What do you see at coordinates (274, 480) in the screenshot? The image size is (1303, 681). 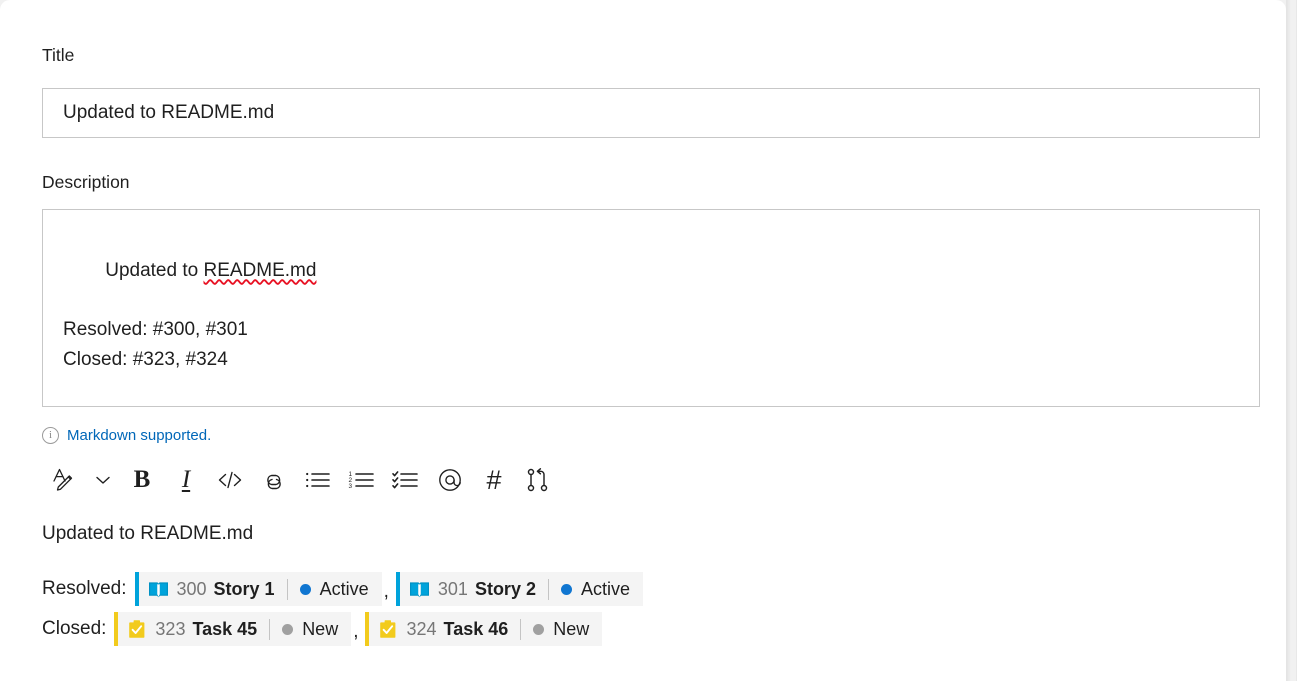 I see `link-icon` at bounding box center [274, 480].